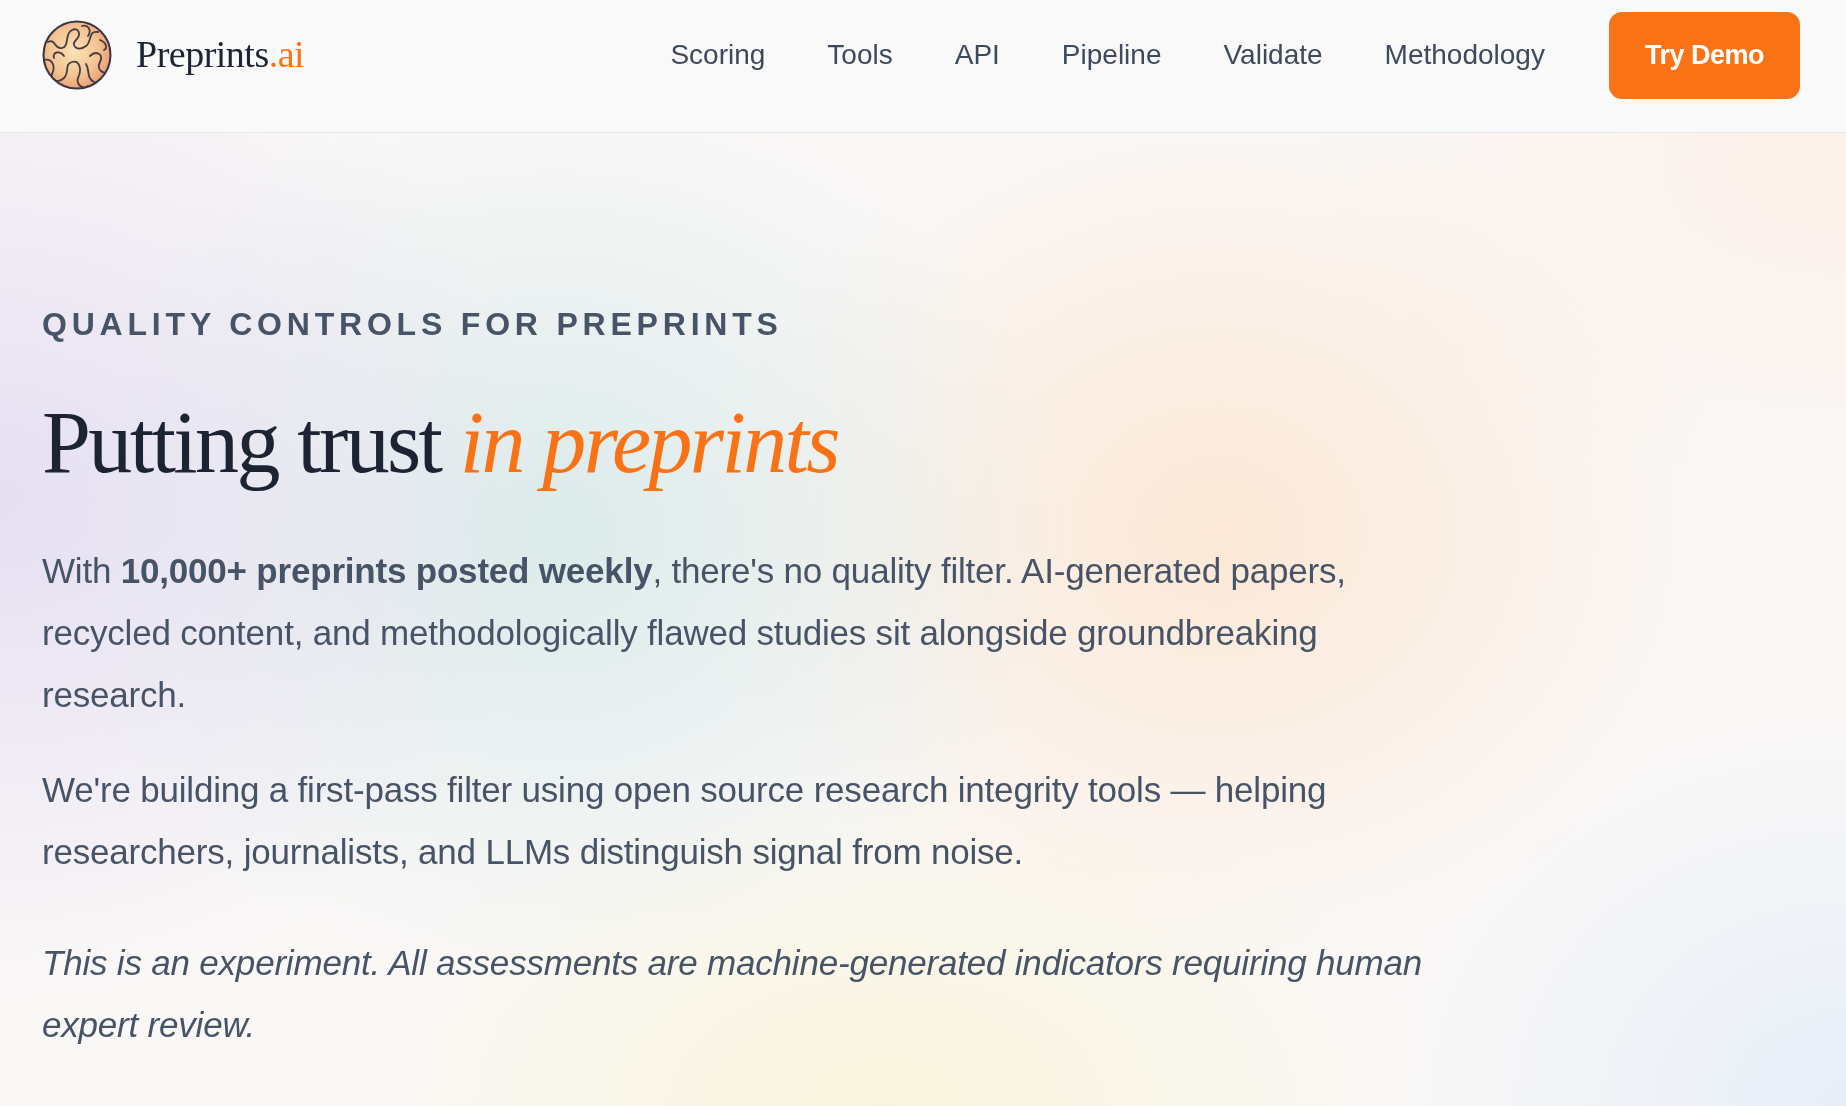  What do you see at coordinates (77, 55) in the screenshot?
I see `swirl-logo-icon` at bounding box center [77, 55].